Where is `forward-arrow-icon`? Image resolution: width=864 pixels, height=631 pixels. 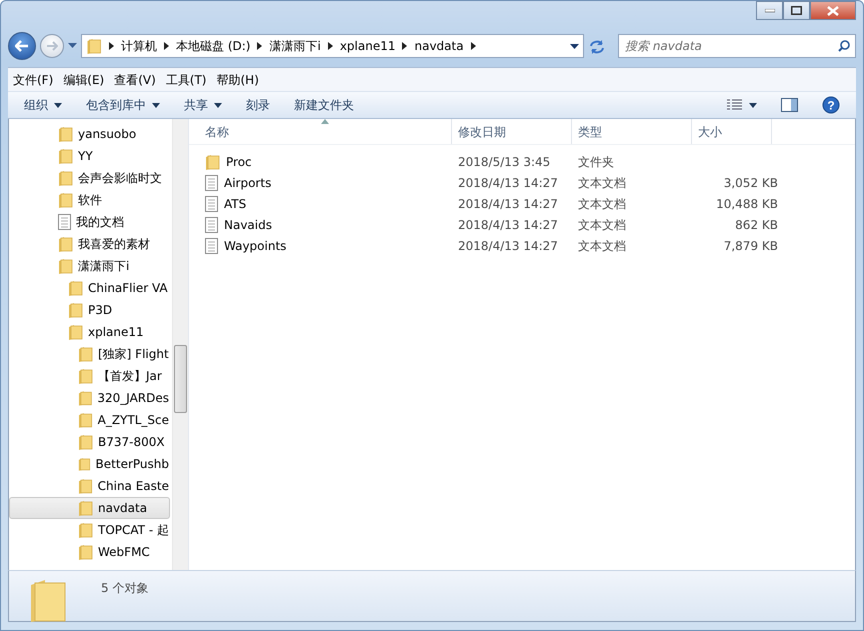 forward-arrow-icon is located at coordinates (52, 46).